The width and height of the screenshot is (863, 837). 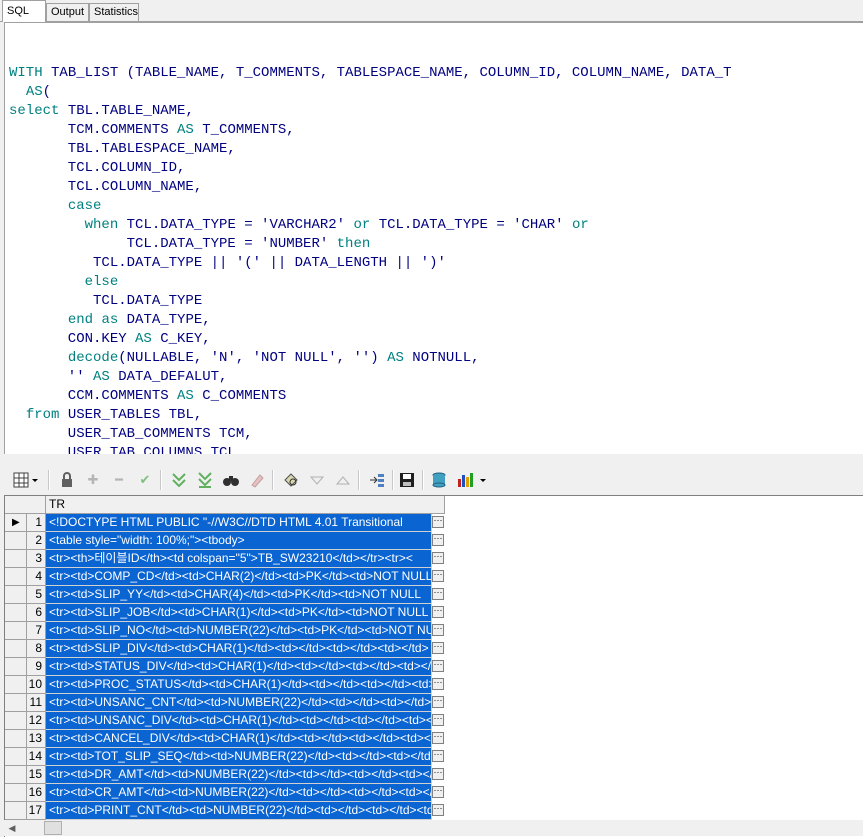 I want to click on export-icon, so click(x=377, y=480).